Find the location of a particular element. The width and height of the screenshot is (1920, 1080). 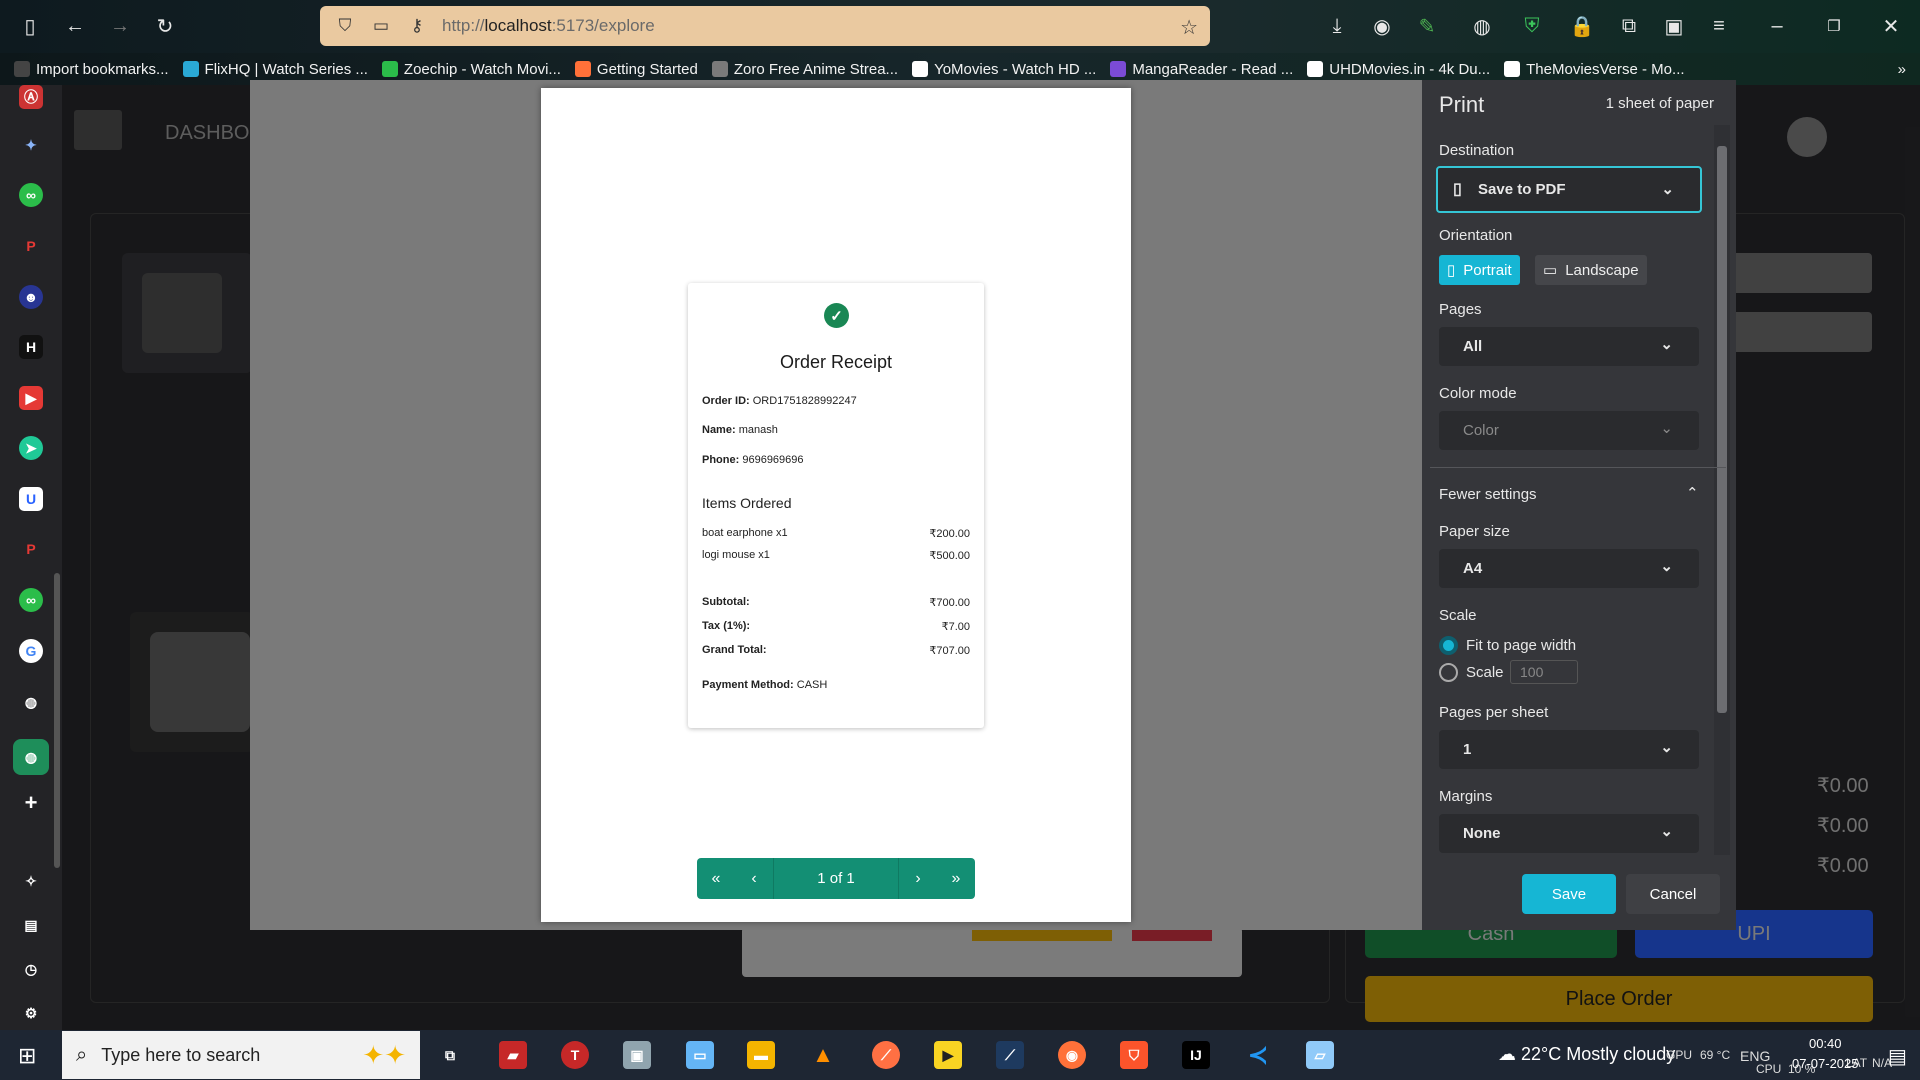

bookmark-favicon-icon is located at coordinates (389, 69).